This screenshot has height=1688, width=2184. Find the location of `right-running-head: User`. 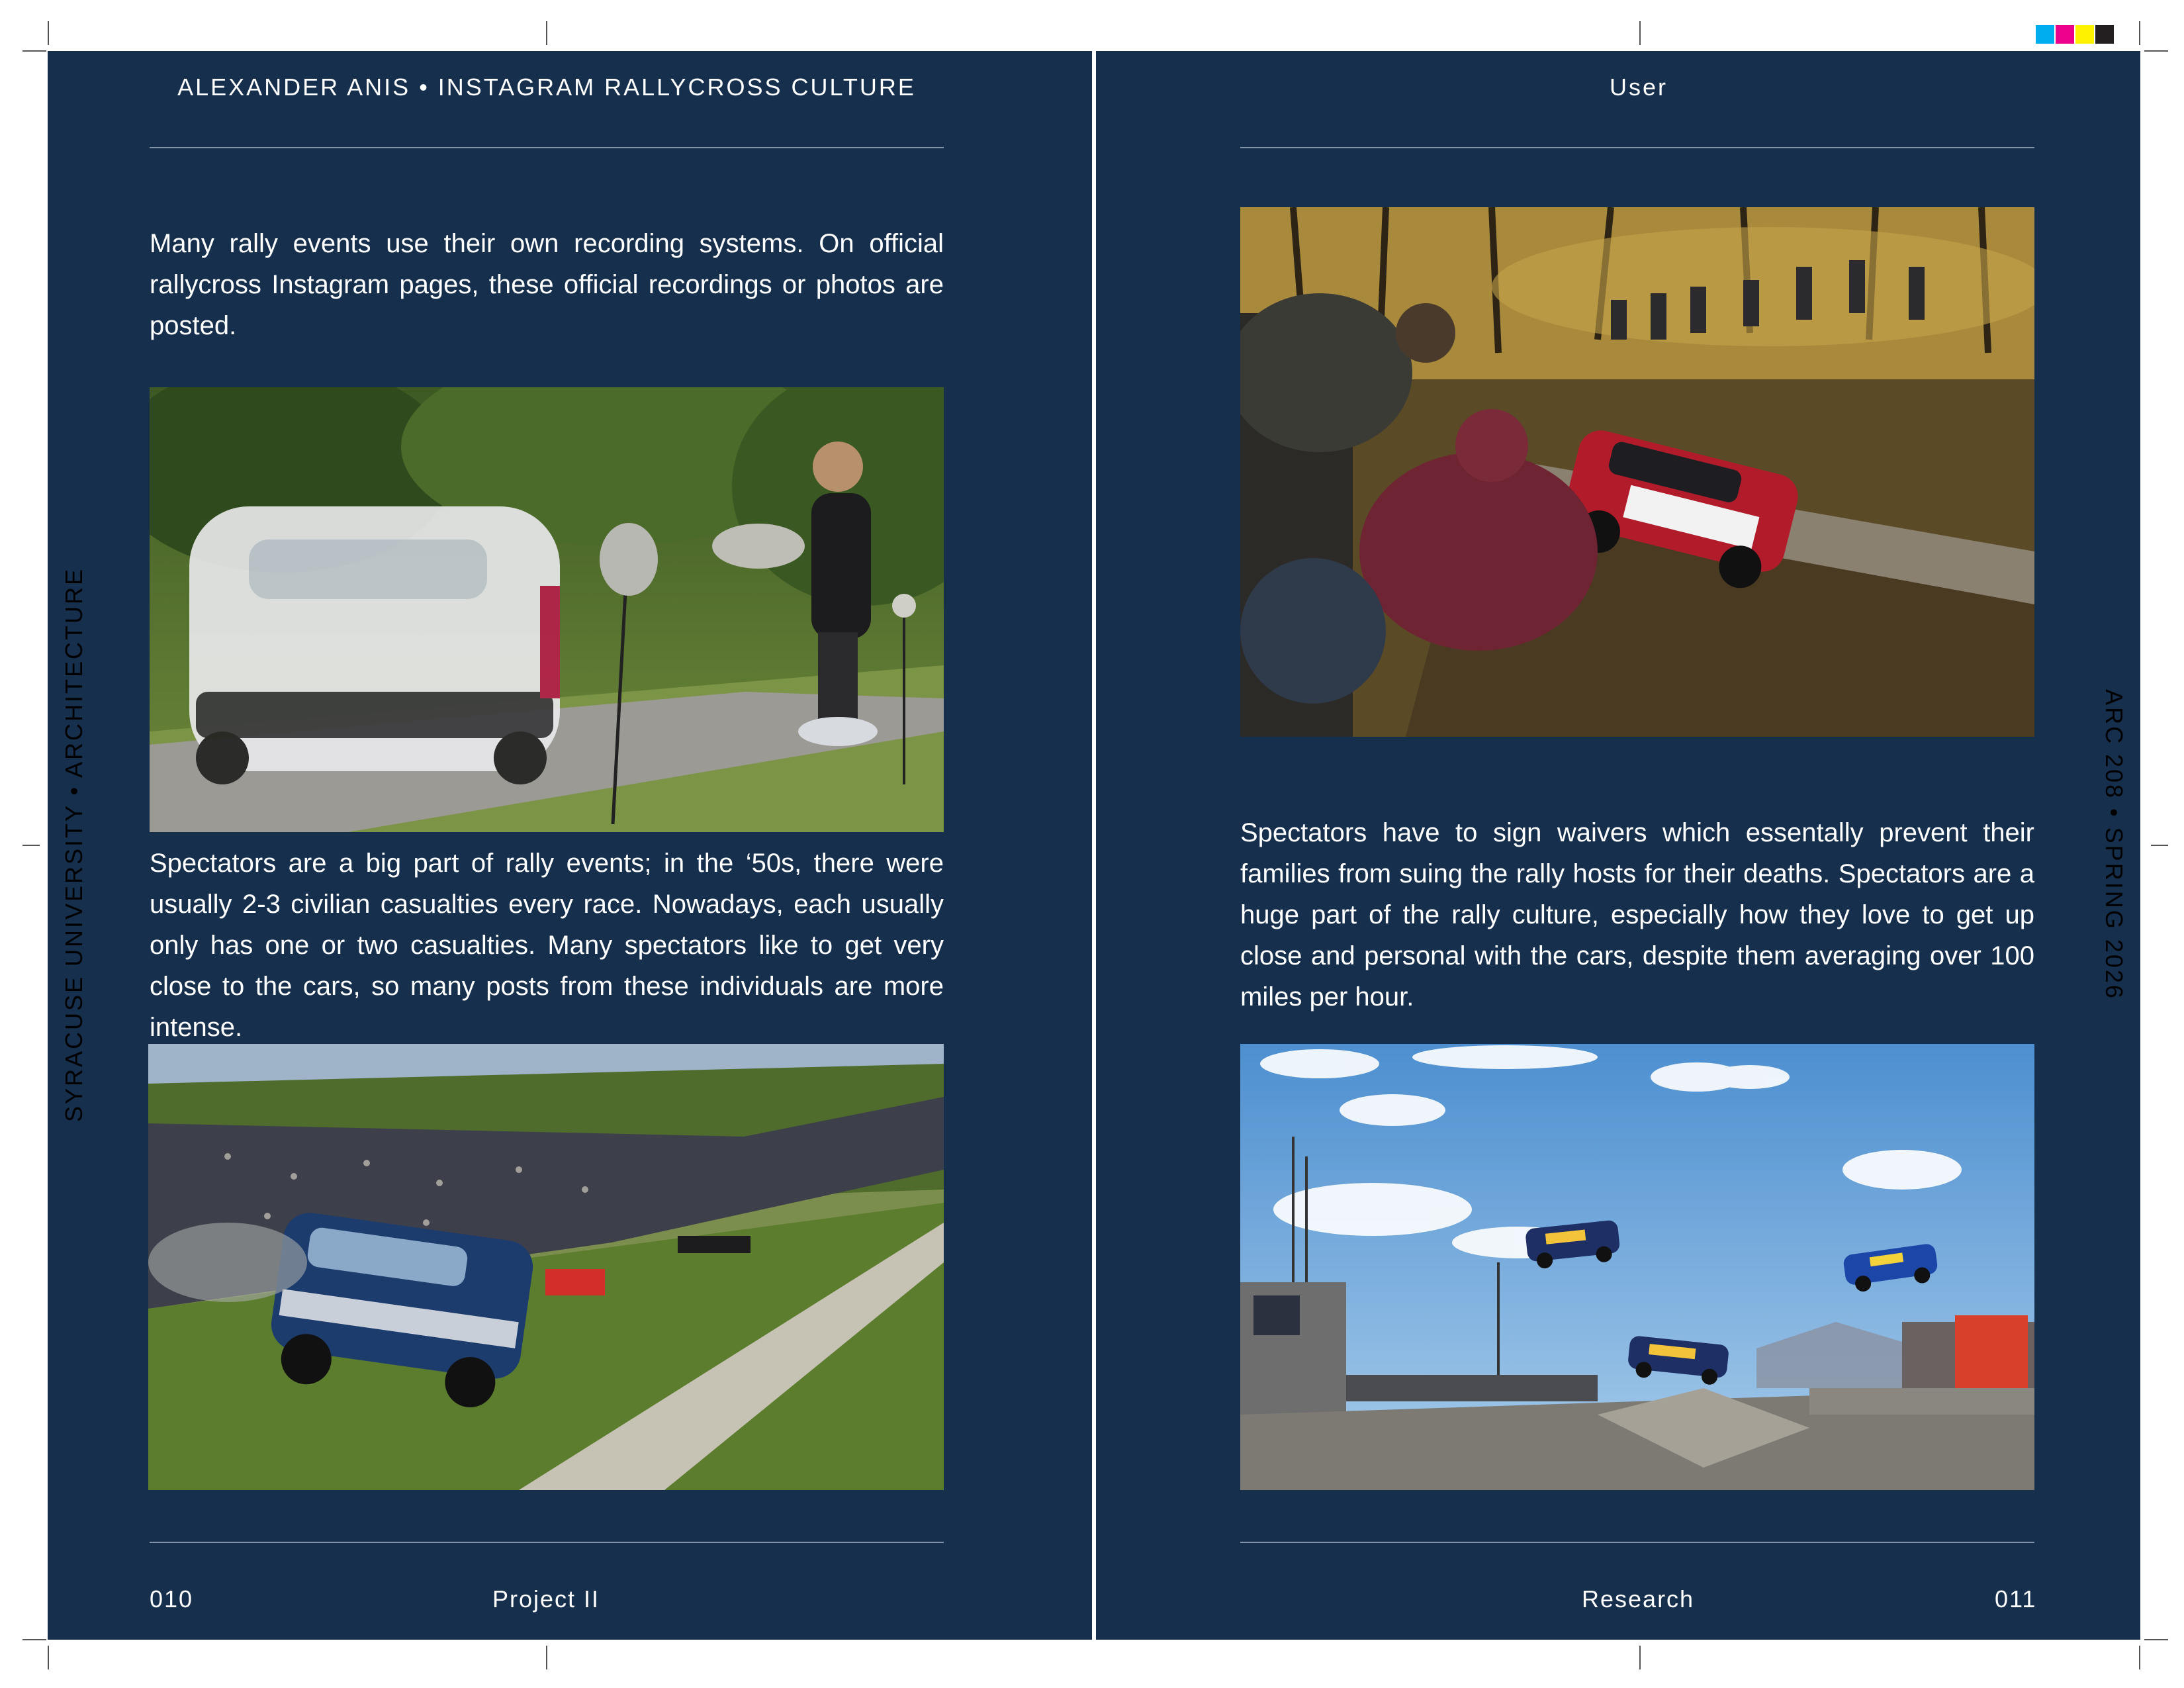

right-running-head: User is located at coordinates (1638, 87).